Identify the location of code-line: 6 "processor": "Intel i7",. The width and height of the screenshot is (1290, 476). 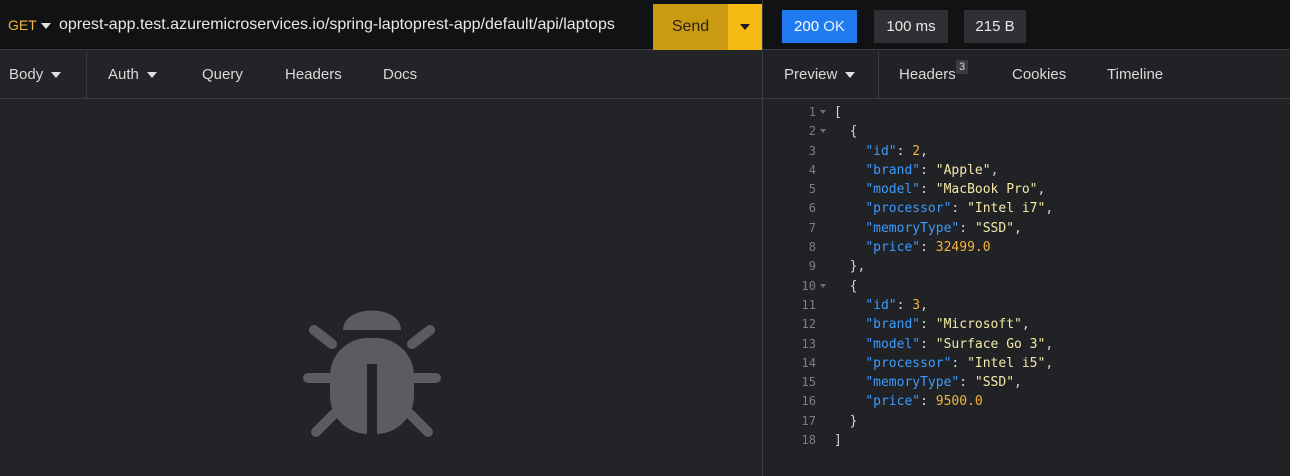
(1026, 208).